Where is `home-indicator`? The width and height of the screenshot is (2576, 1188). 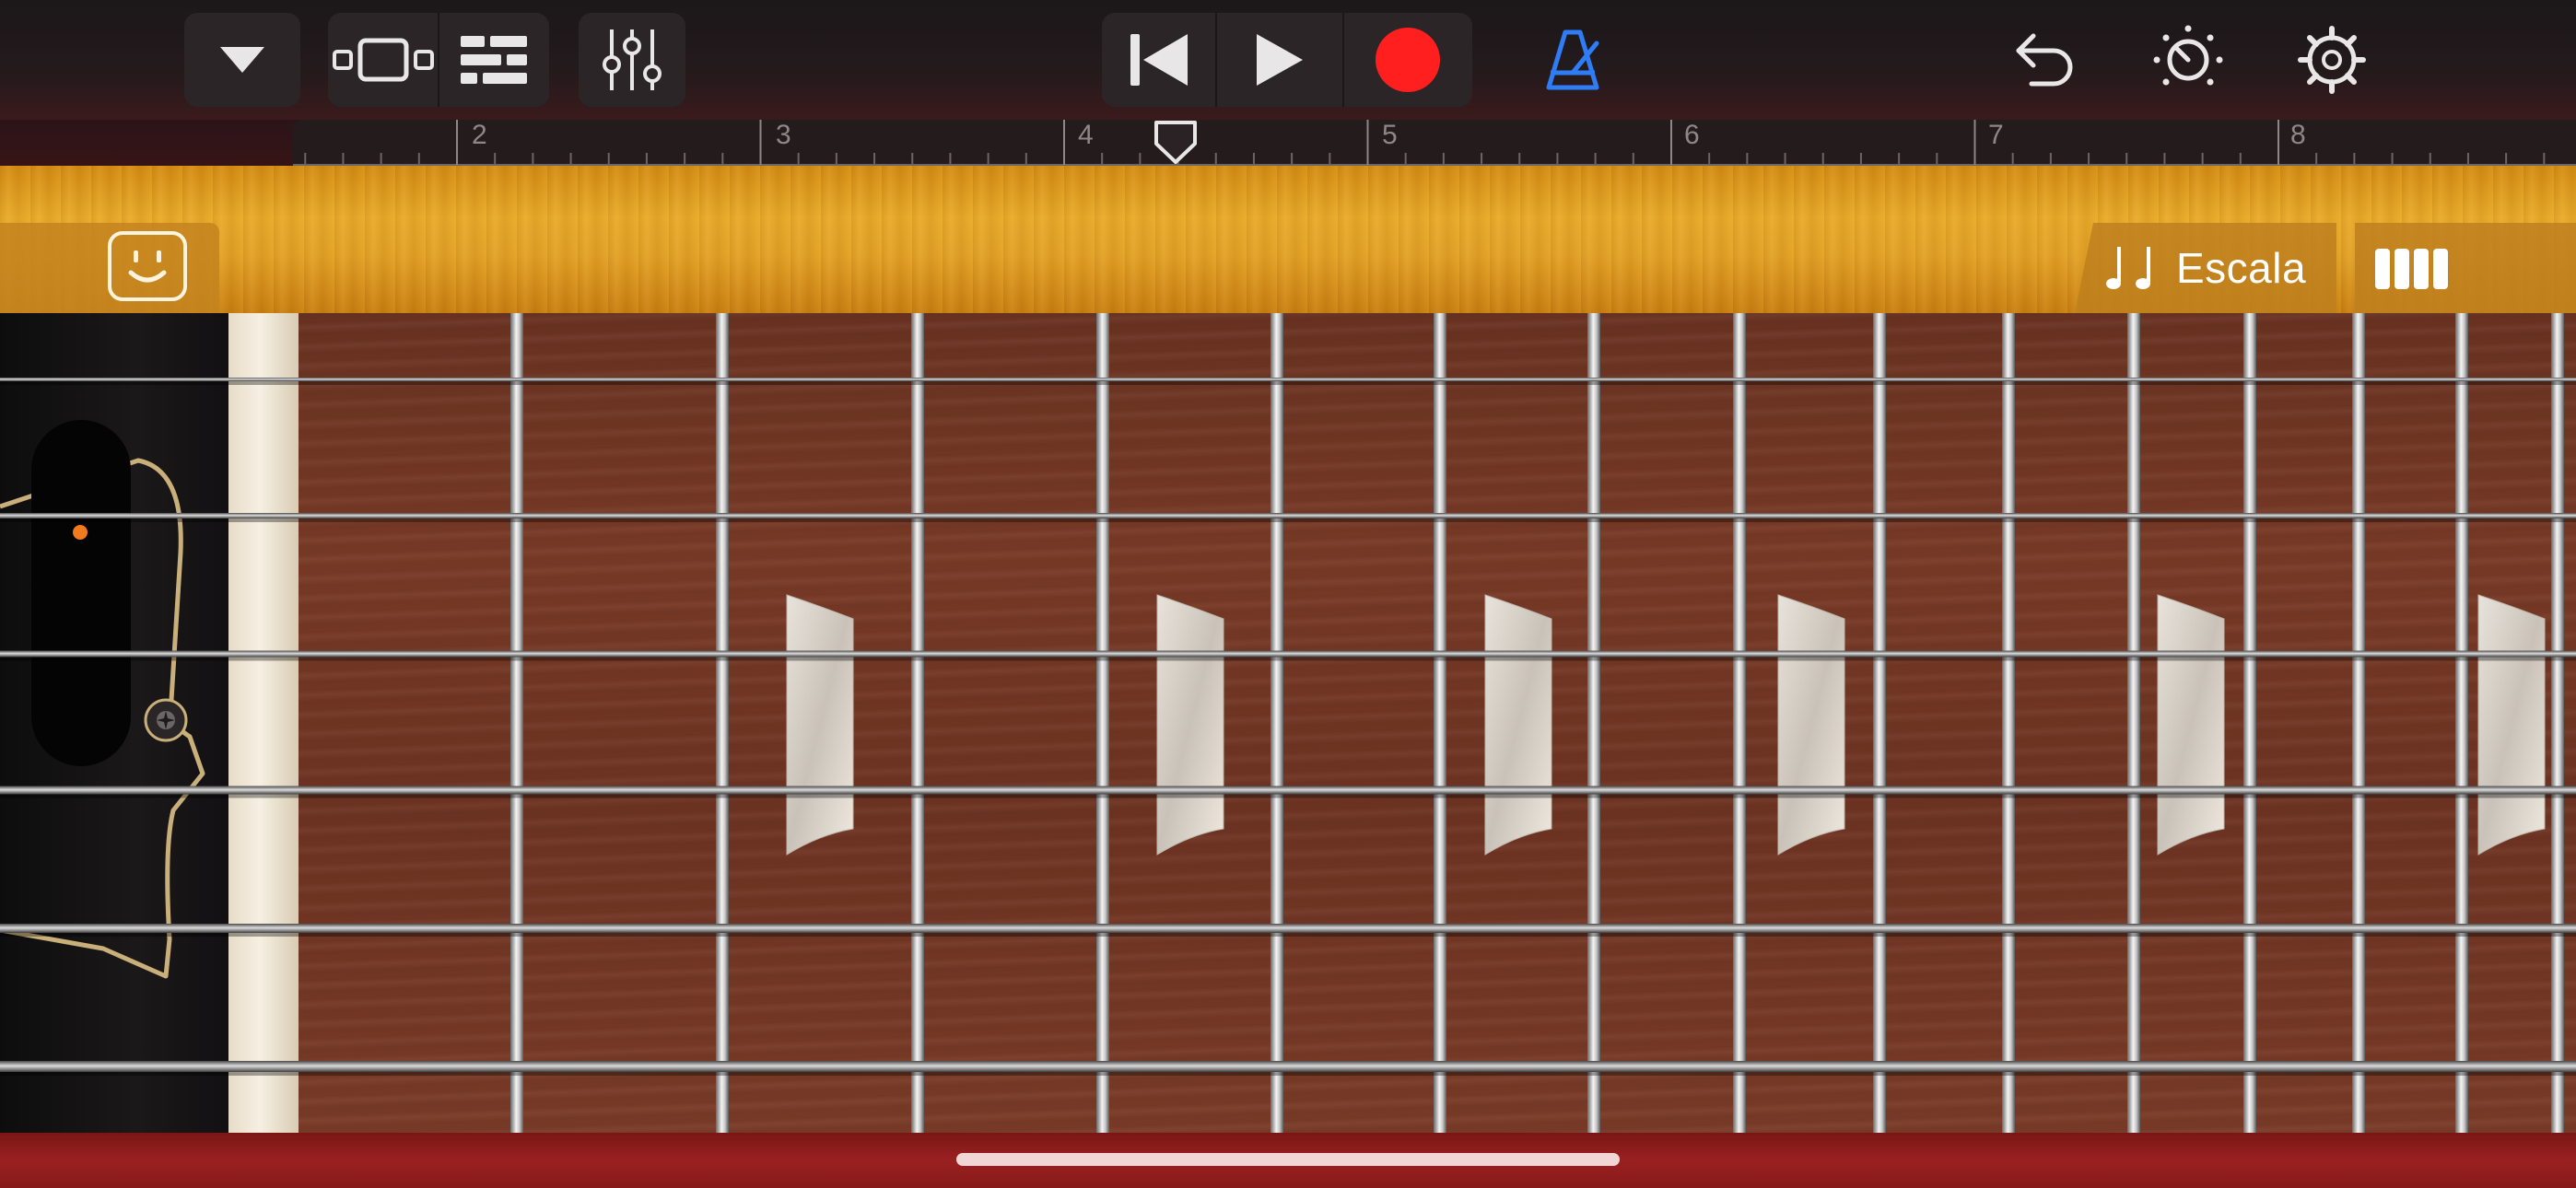 home-indicator is located at coordinates (1288, 1159).